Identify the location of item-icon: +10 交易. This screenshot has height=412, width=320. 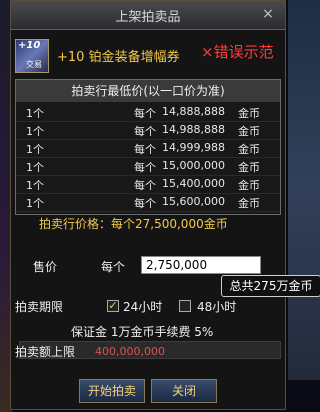
(32, 56).